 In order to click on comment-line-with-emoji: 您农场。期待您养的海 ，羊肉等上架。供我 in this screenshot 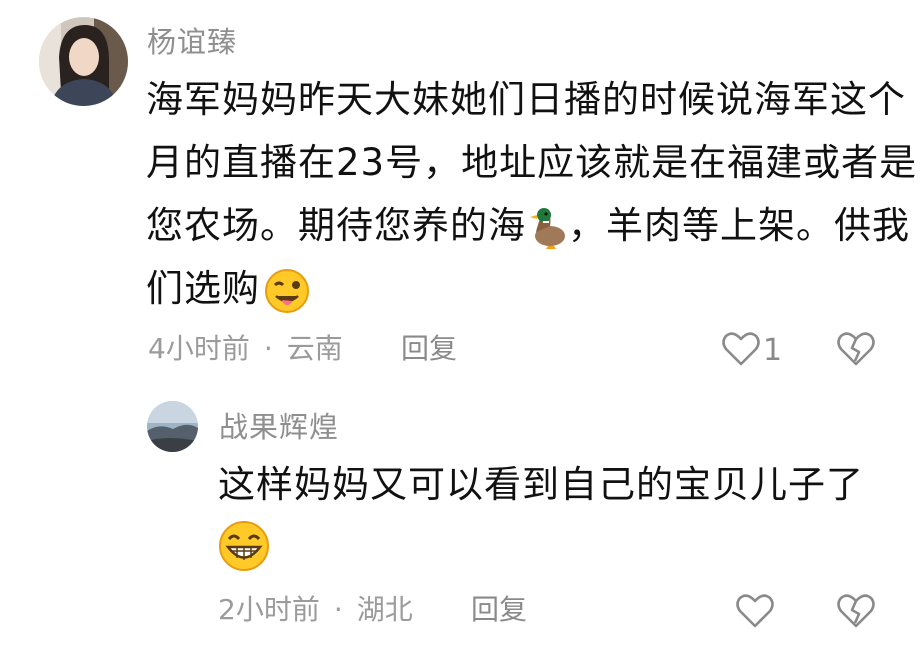, I will do `click(528, 225)`.